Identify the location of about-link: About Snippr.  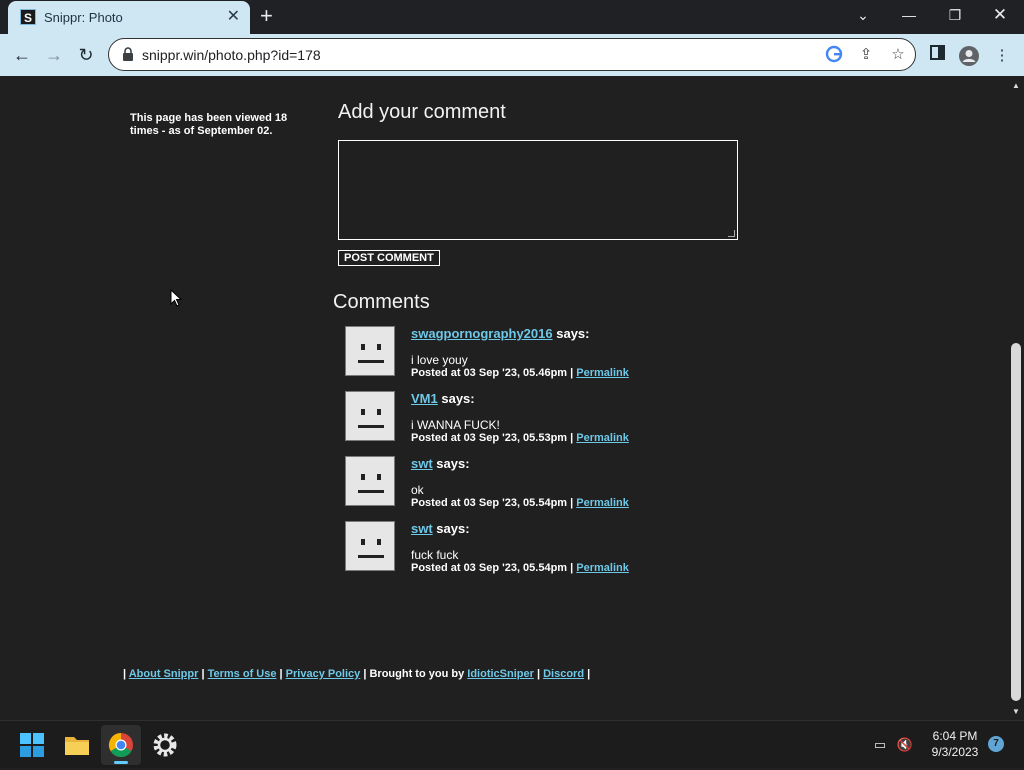
(164, 674).